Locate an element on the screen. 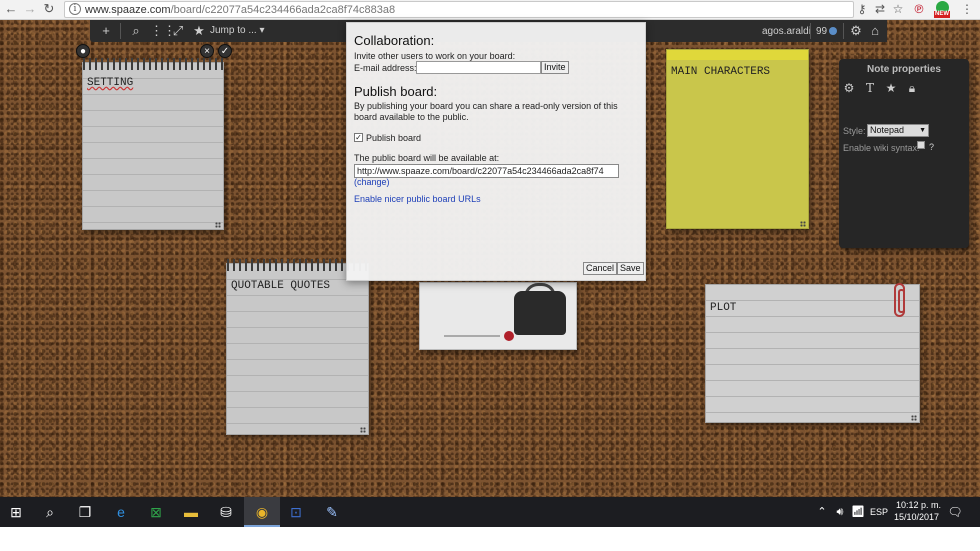 The image size is (980, 551). paint-icon: ✎ is located at coordinates (332, 512).